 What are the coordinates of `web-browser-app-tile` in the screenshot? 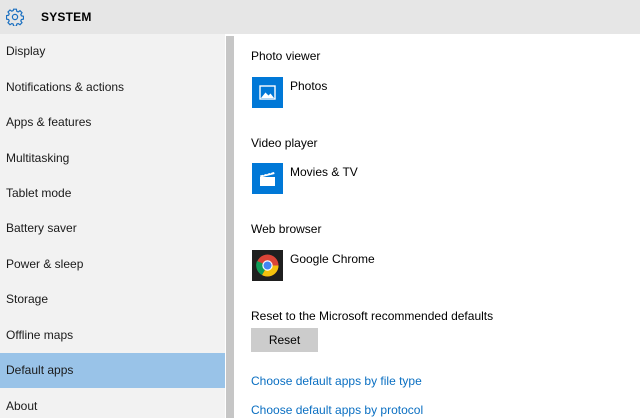 It's located at (267, 265).